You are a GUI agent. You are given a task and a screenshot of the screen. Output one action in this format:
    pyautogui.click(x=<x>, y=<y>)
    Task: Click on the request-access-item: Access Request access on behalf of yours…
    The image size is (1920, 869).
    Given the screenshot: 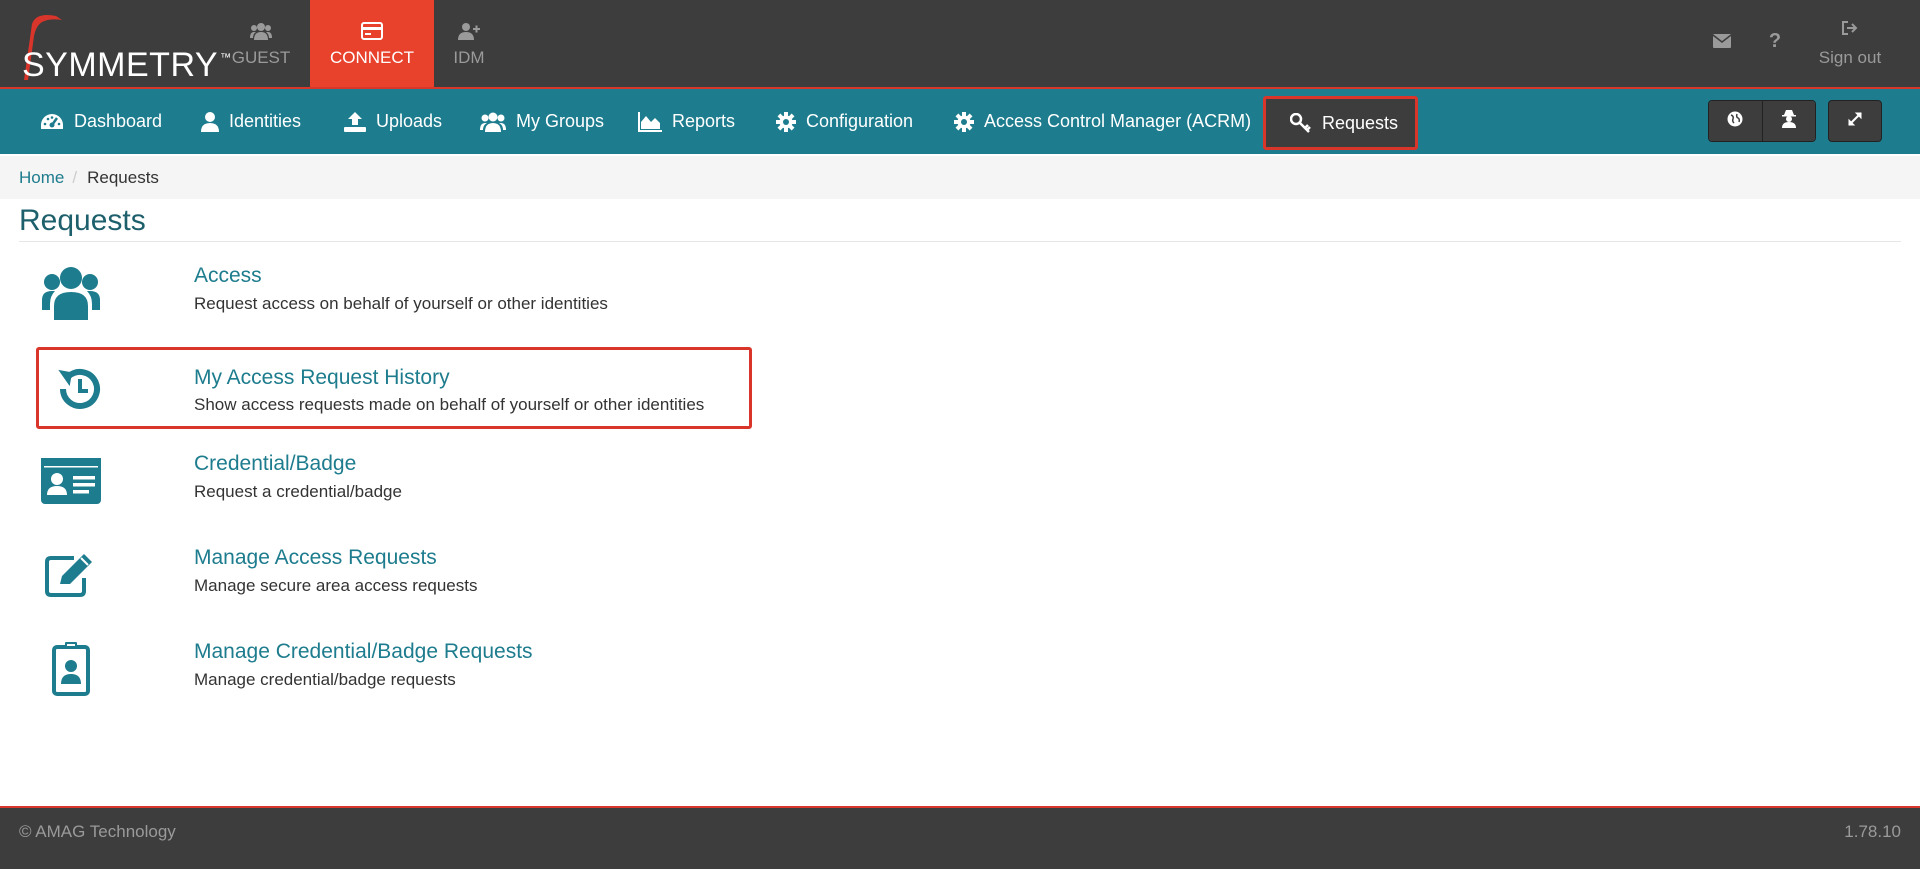 What is the action you would take?
    pyautogui.click(x=394, y=300)
    